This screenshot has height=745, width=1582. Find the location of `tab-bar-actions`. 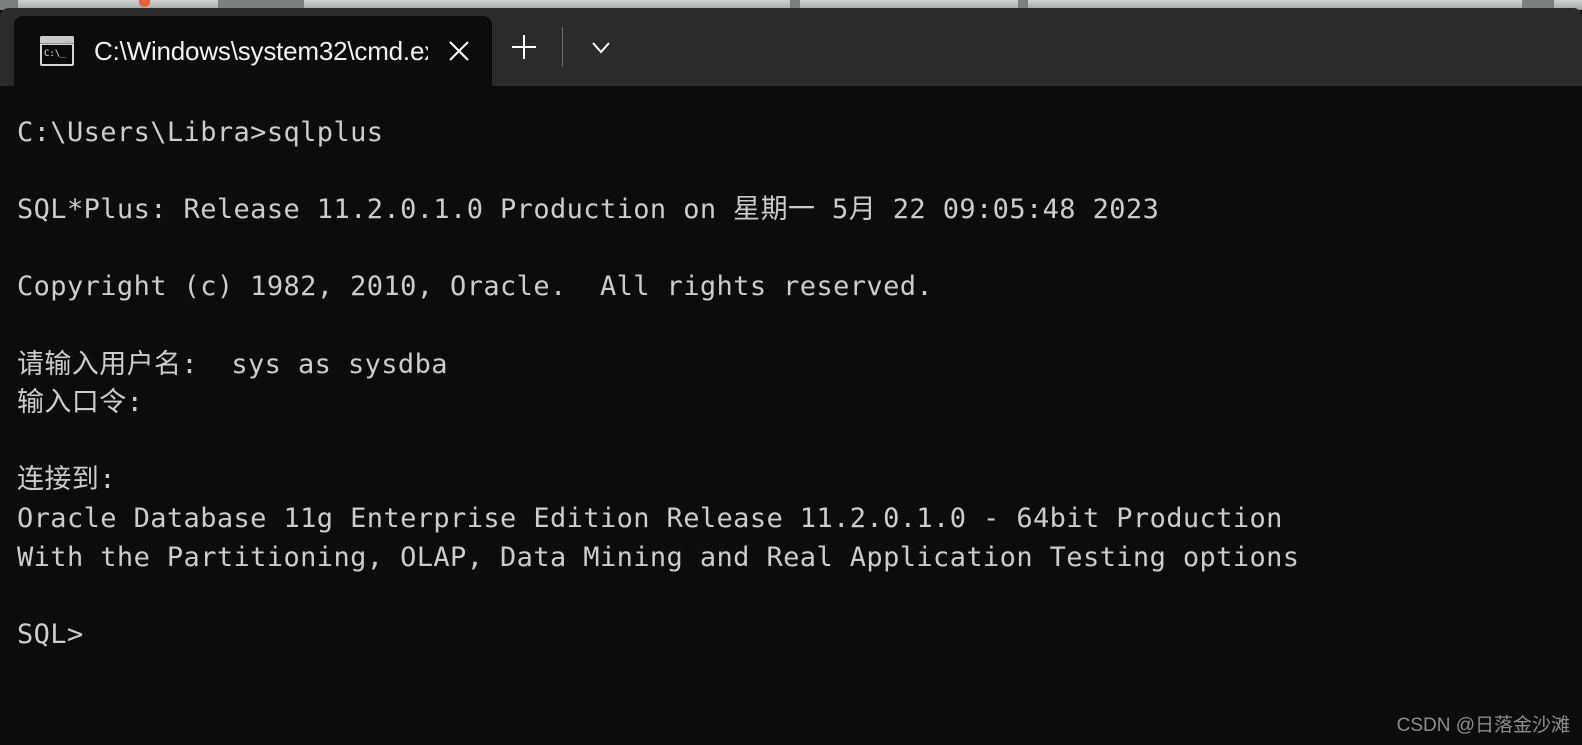

tab-bar-actions is located at coordinates (562, 49).